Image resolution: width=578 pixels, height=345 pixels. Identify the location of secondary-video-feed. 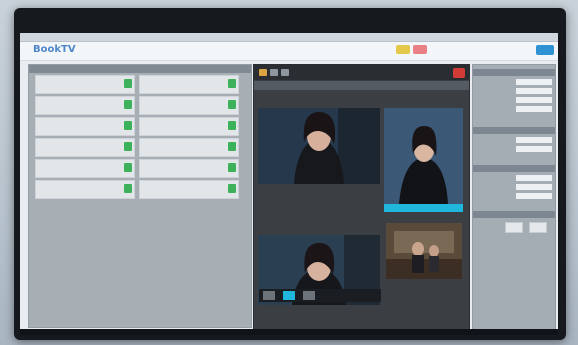
(424, 251).